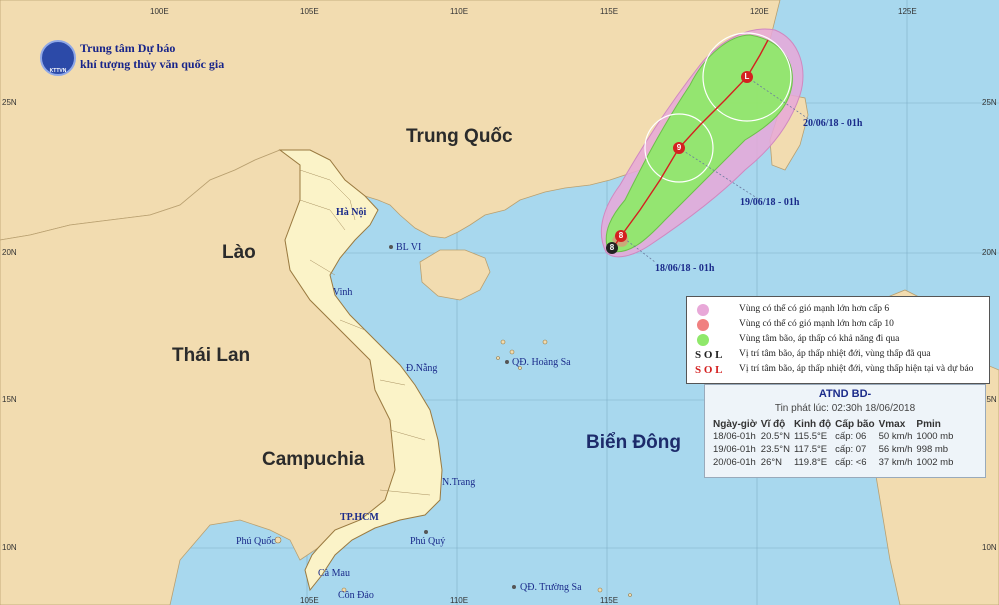 This screenshot has width=999, height=605. Describe the element at coordinates (775, 436) in the screenshot. I see `cell: 20.5°N` at that location.